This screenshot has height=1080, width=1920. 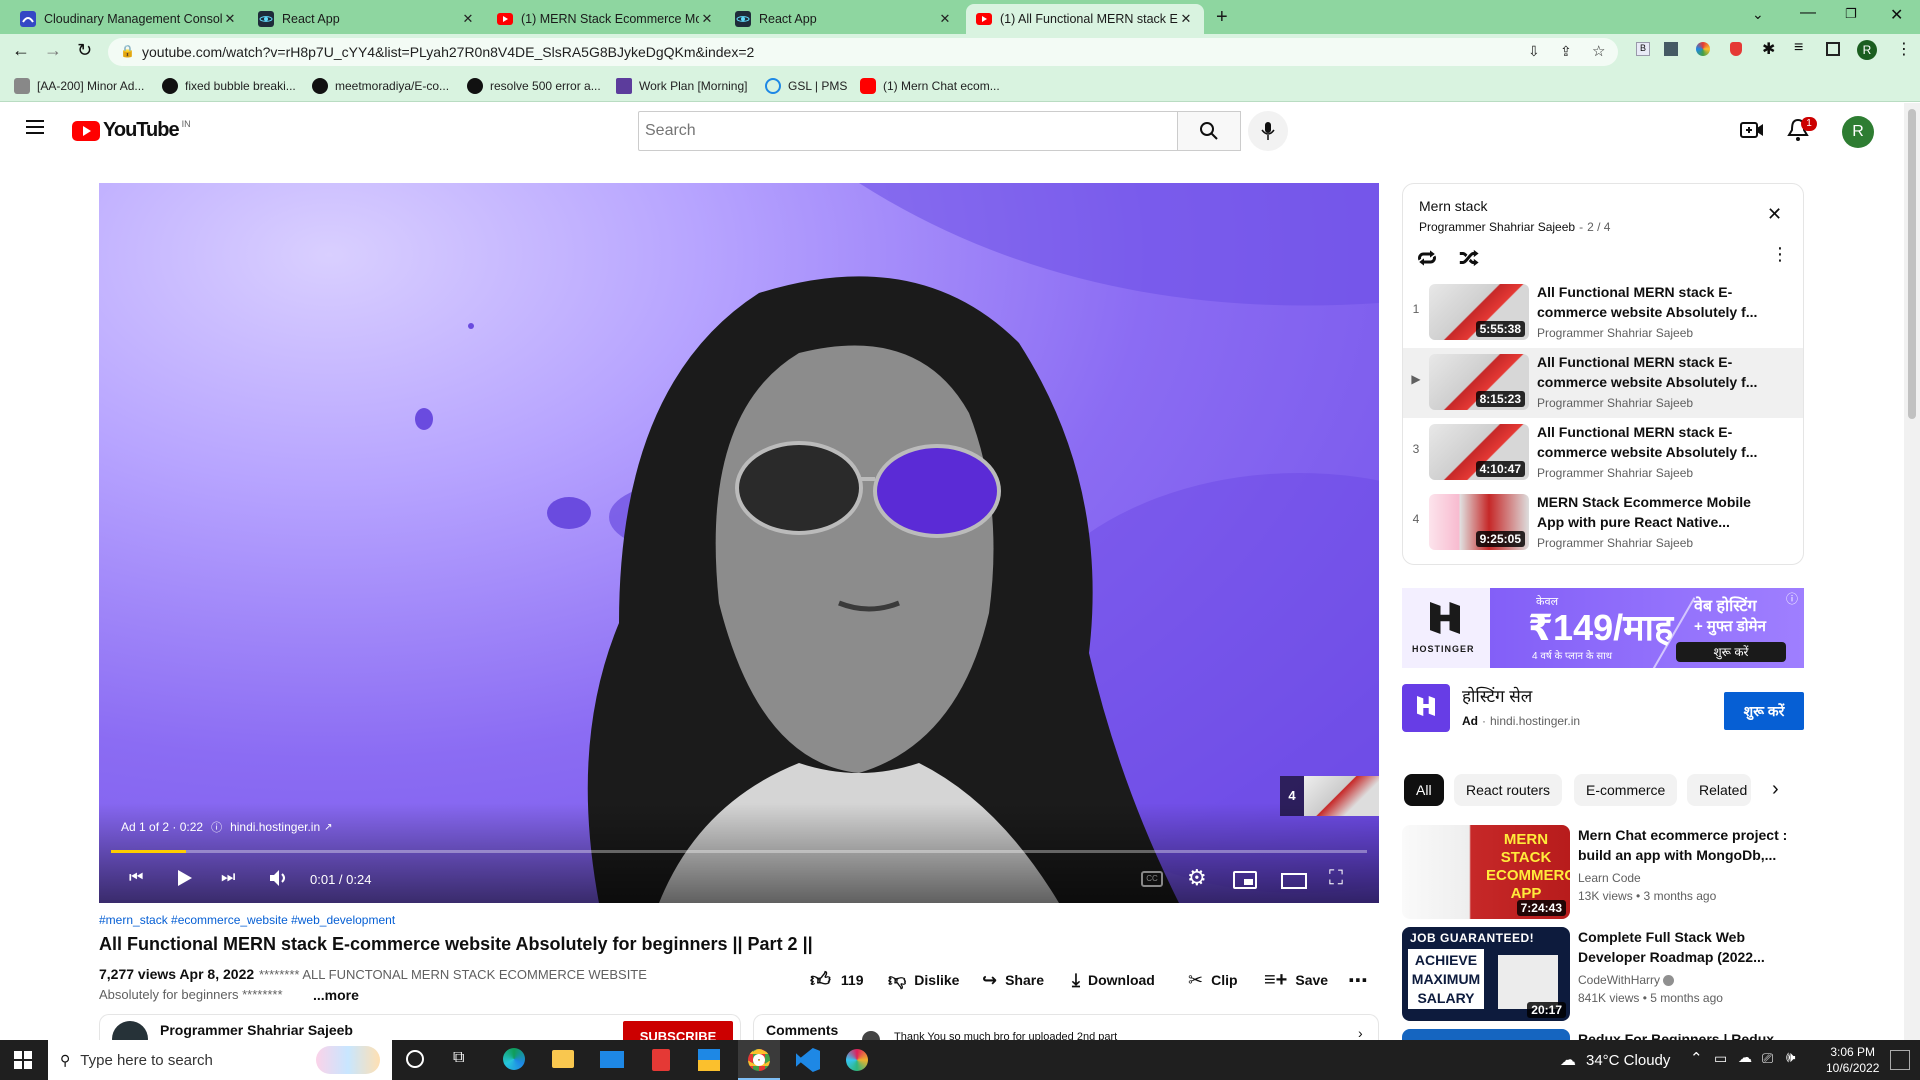 I want to click on fullscreen-icon: ⛶, so click(x=1336, y=878).